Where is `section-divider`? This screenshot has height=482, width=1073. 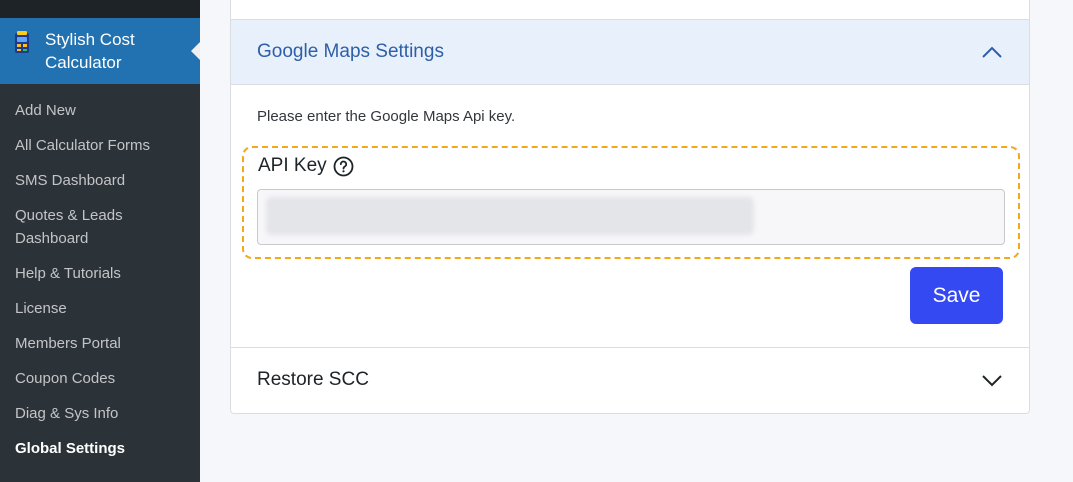
section-divider is located at coordinates (630, 347).